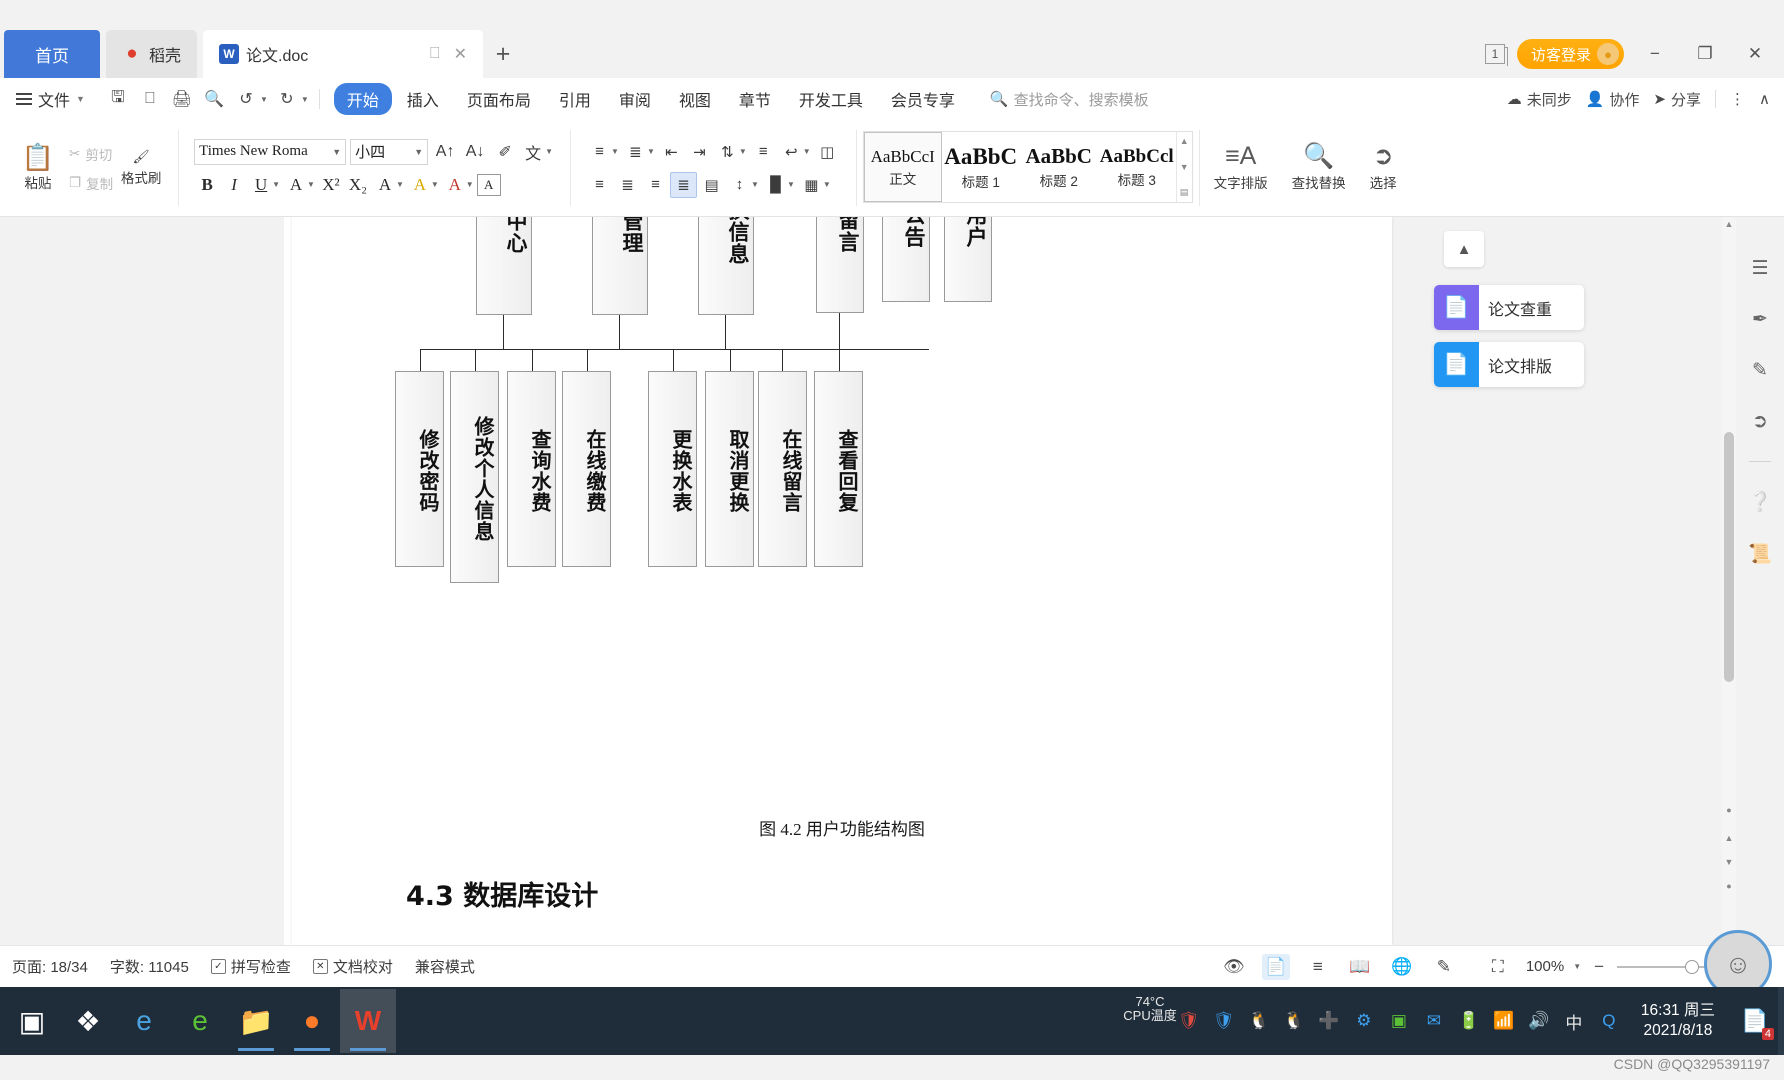  What do you see at coordinates (246, 99) in the screenshot?
I see `undo-icon: ↺` at bounding box center [246, 99].